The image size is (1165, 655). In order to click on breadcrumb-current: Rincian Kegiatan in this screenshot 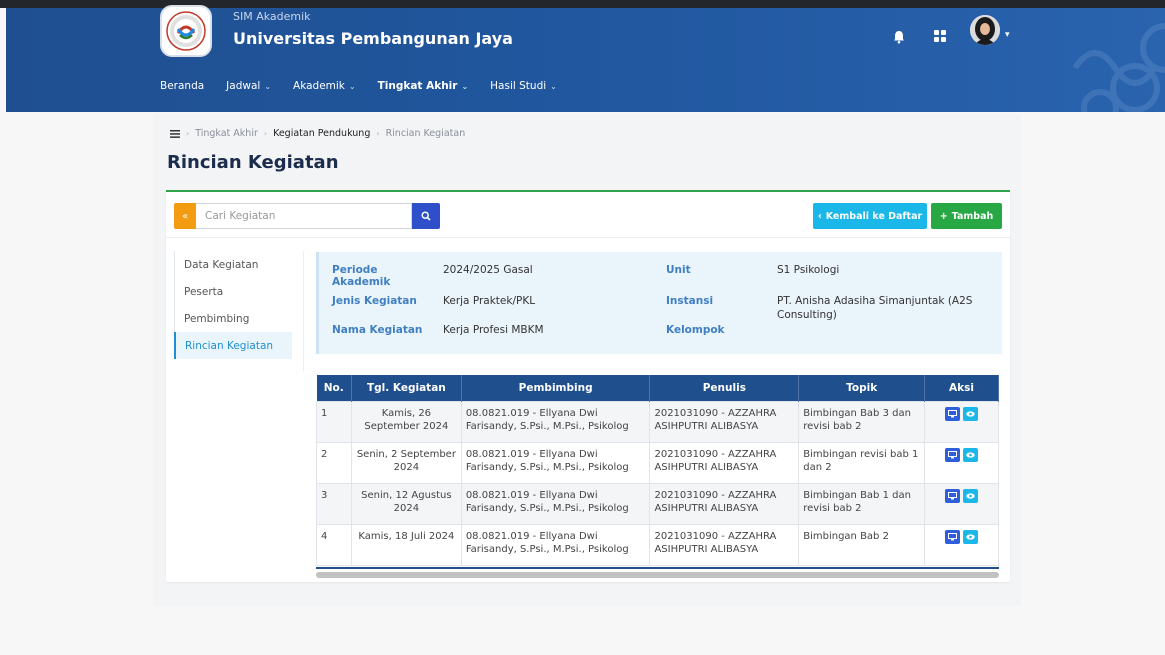, I will do `click(425, 133)`.